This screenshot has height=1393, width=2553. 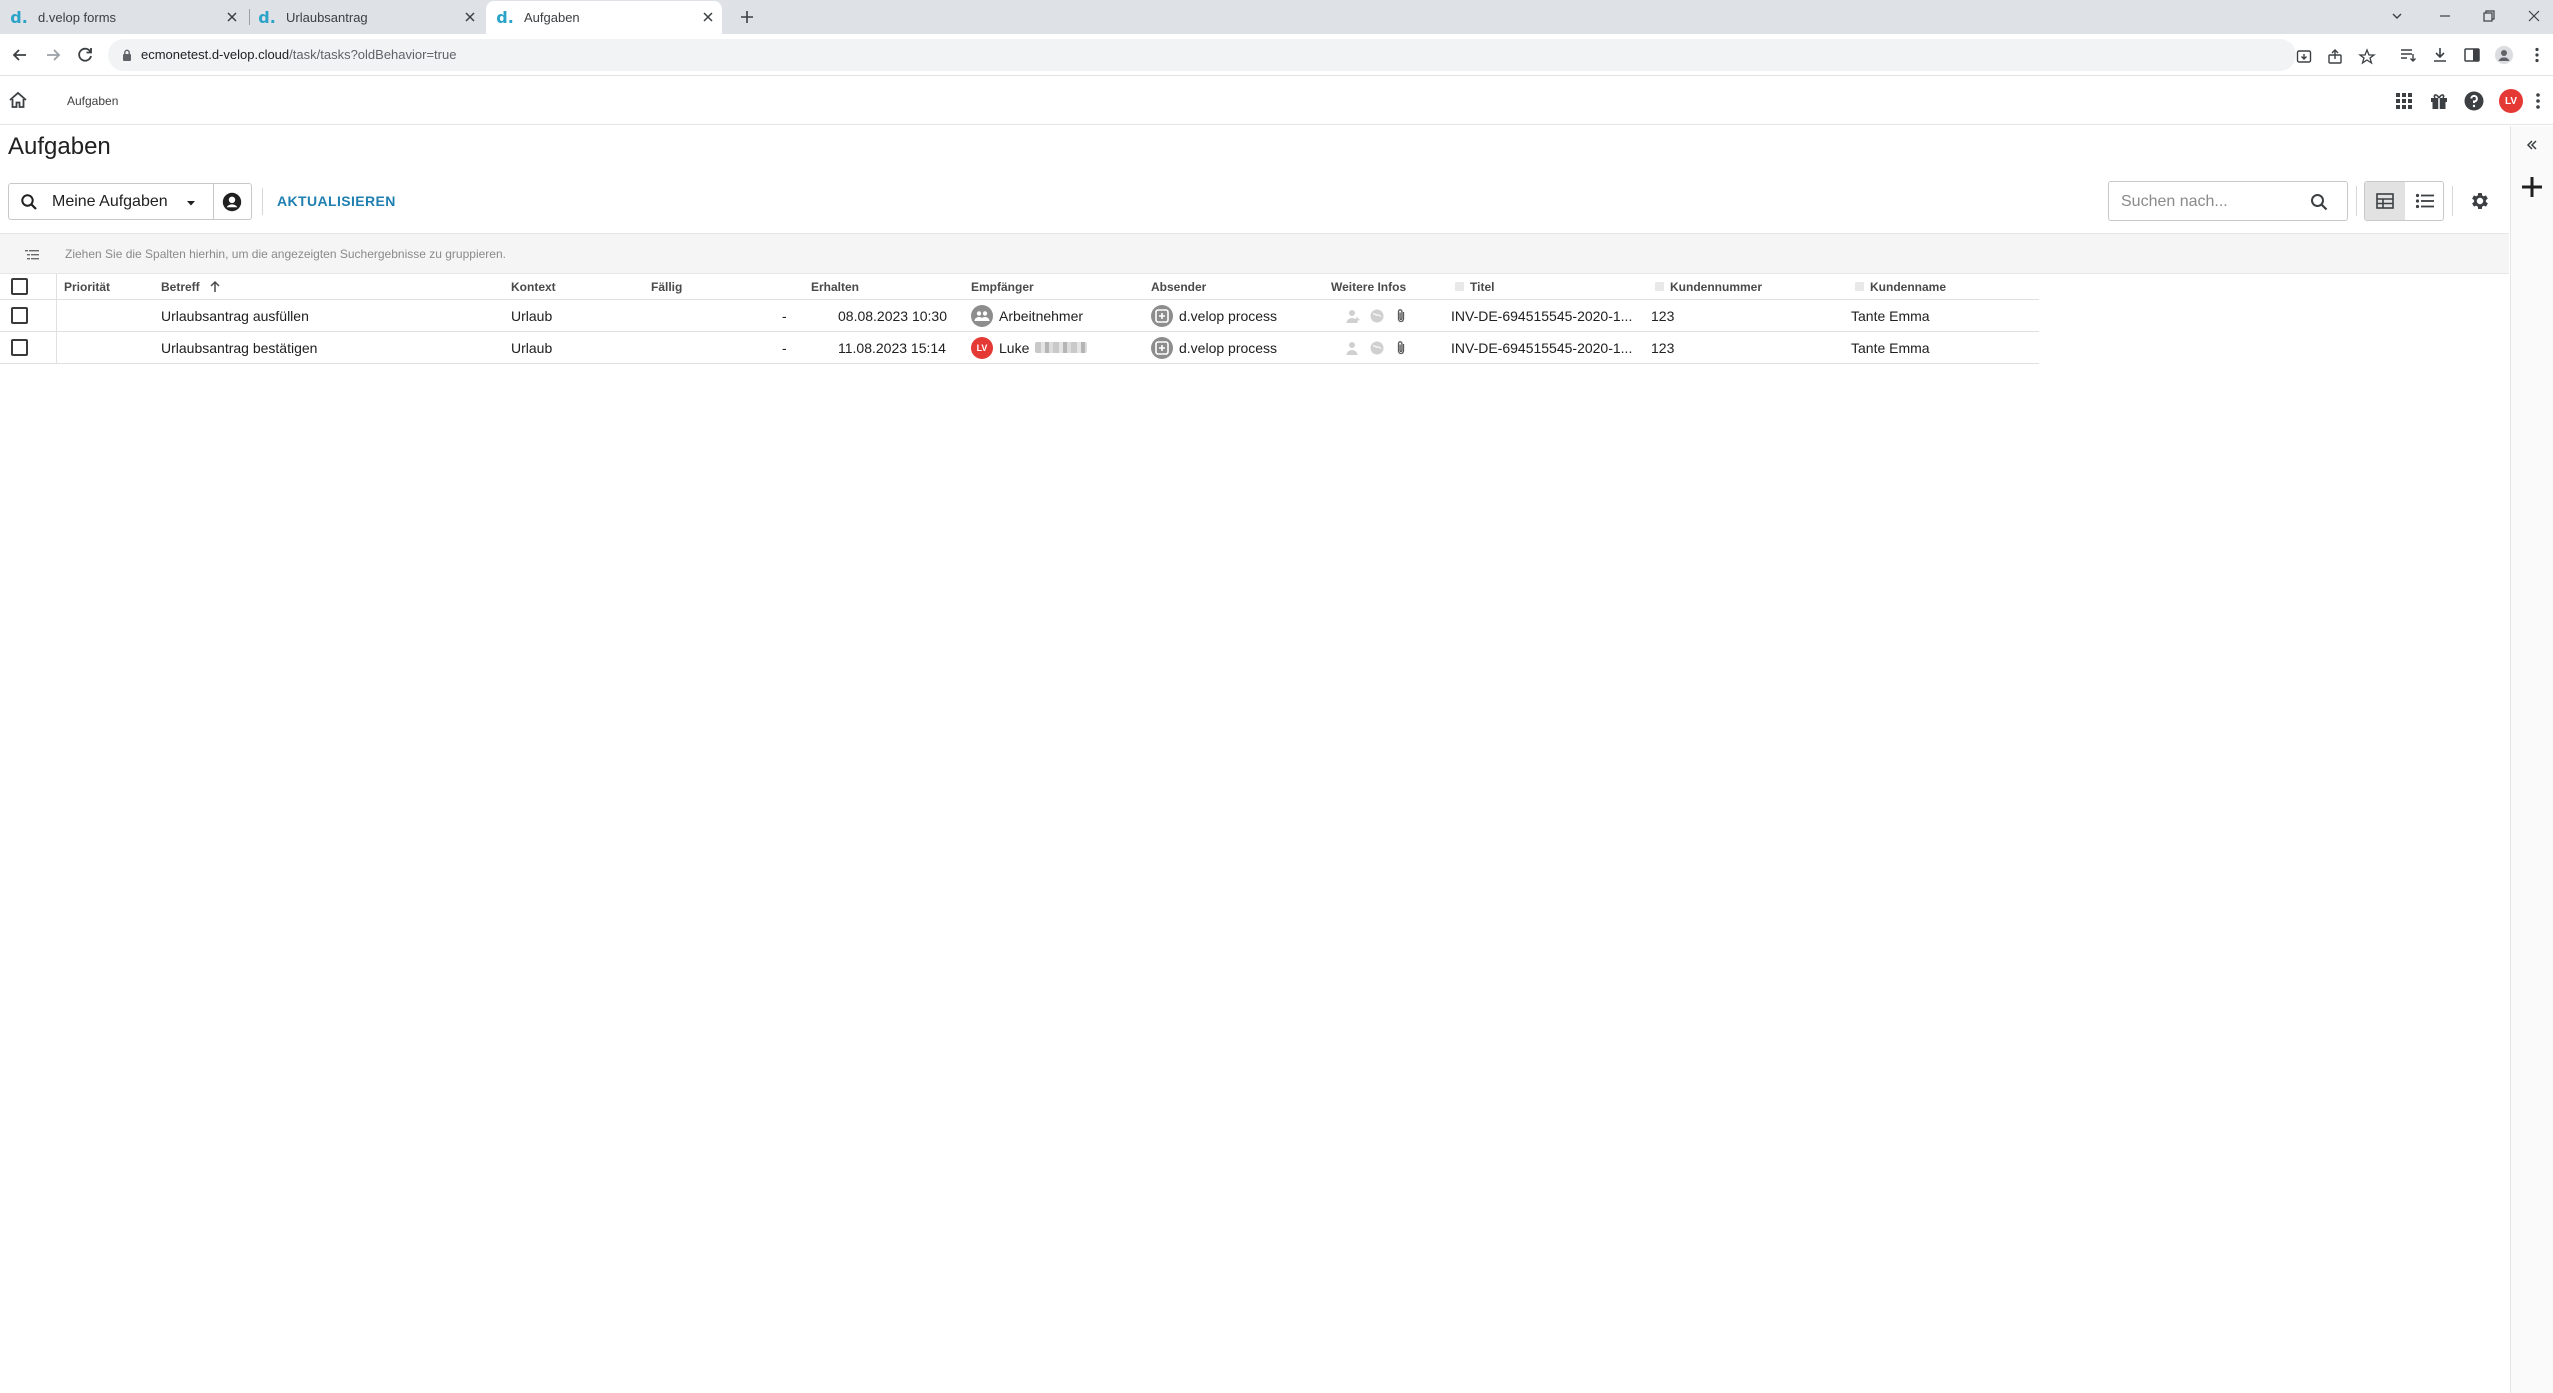 What do you see at coordinates (2445, 16) in the screenshot?
I see `minimize-icon` at bounding box center [2445, 16].